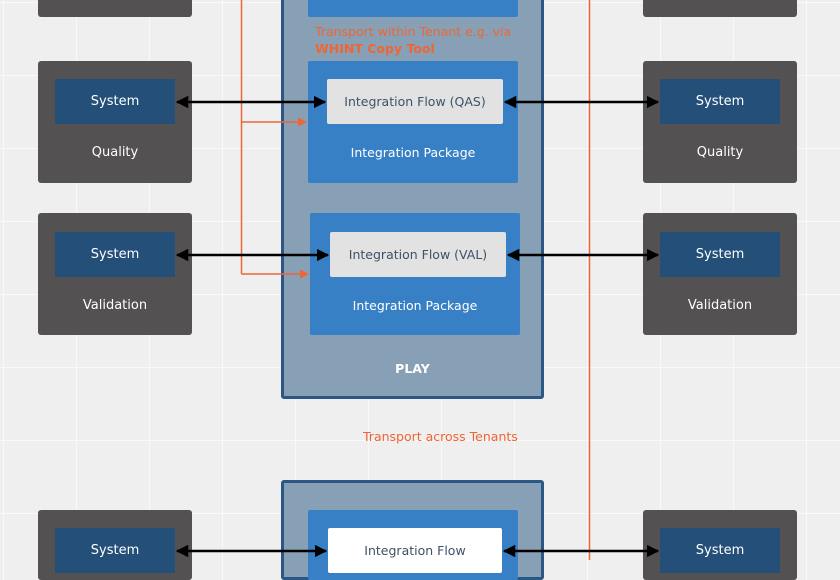 The width and height of the screenshot is (840, 580). What do you see at coordinates (412, 368) in the screenshot?
I see `tenant-play-label: PLAY` at bounding box center [412, 368].